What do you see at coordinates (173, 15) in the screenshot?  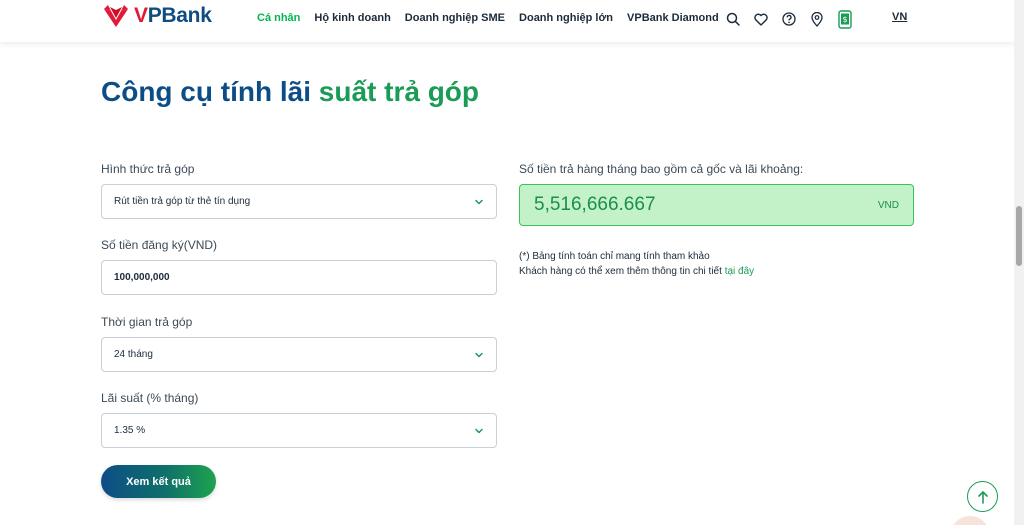 I see `logo-text: VPBank` at bounding box center [173, 15].